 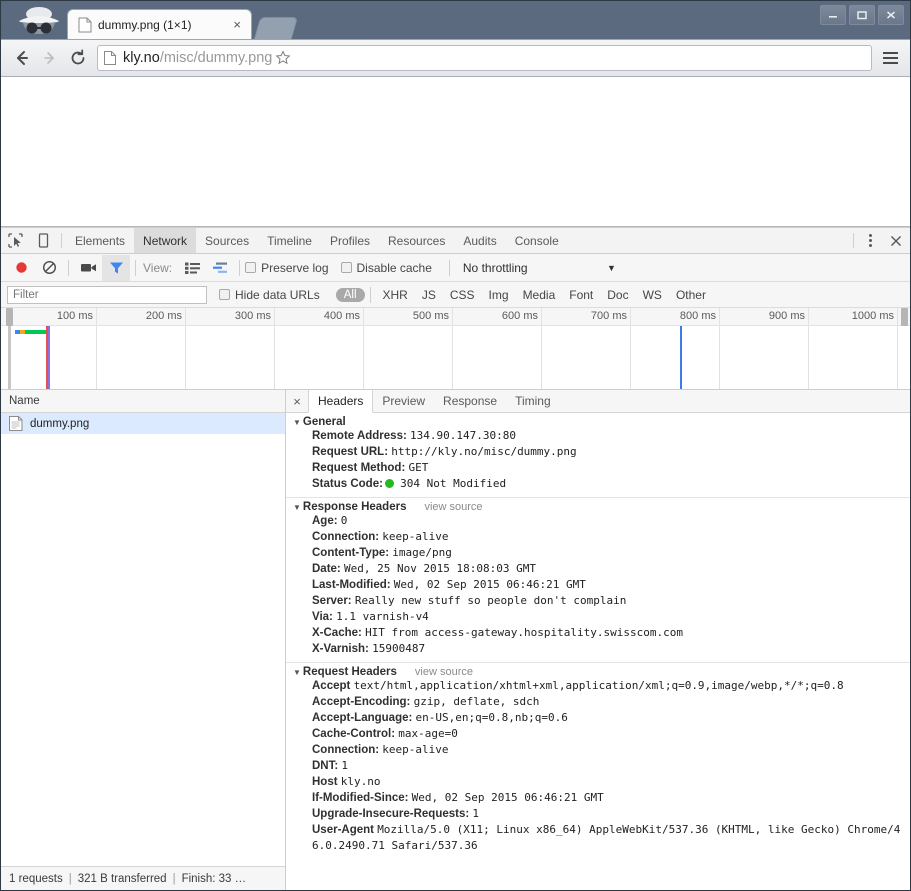 I want to click on throttling-dropdown: No throttling ▼, so click(x=541, y=268).